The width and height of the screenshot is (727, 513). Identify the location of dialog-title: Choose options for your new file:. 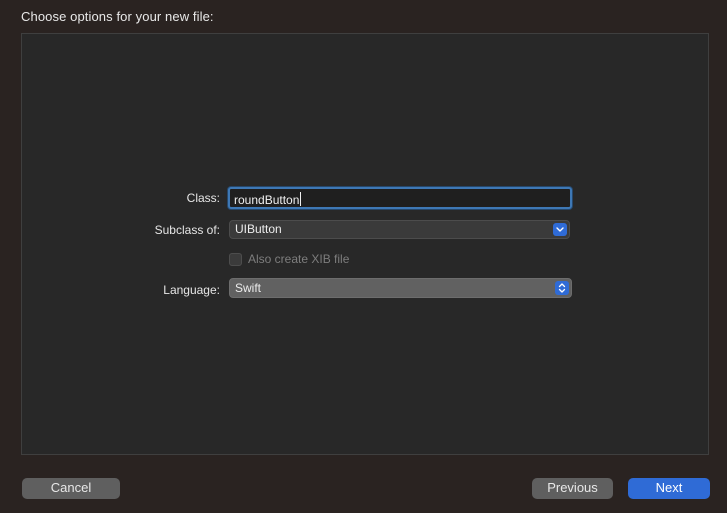
(117, 16).